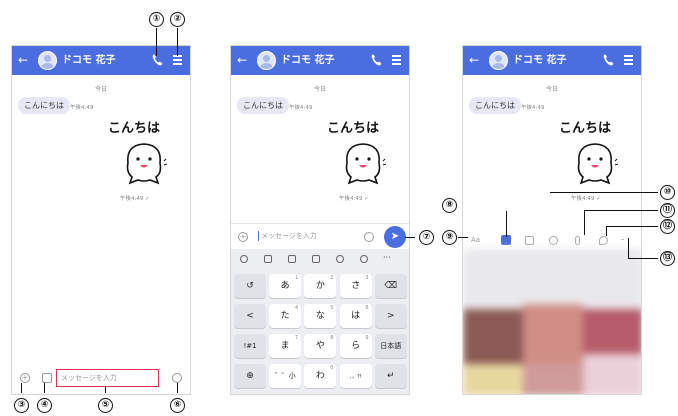 The image size is (678, 416). I want to click on key-label: あ, so click(285, 286).